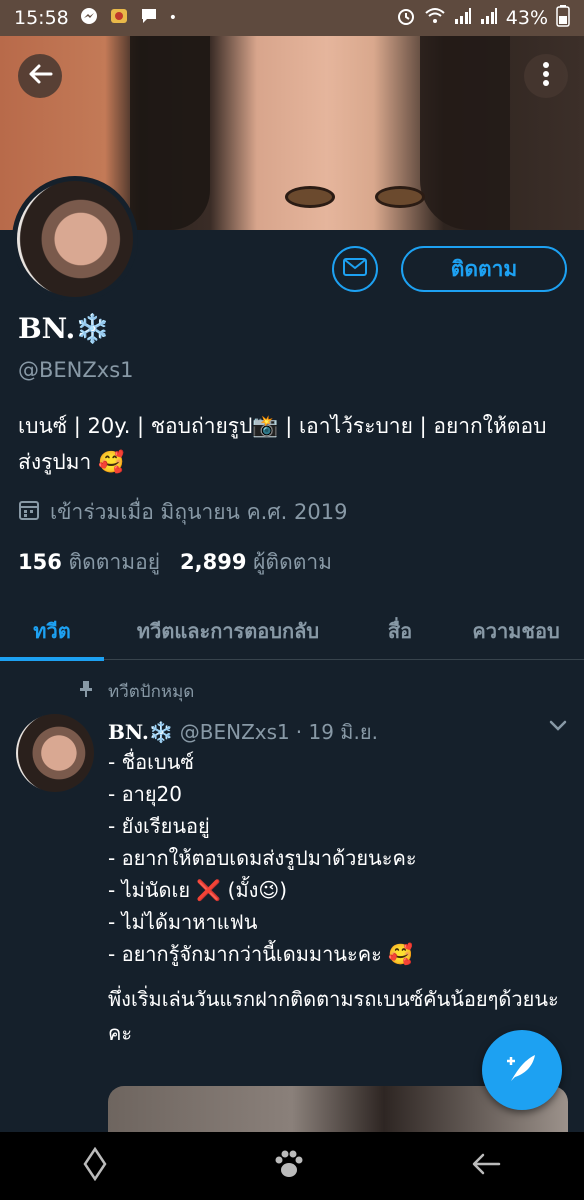 The width and height of the screenshot is (584, 1200). I want to click on tab-likes: ความชอบ, so click(516, 631).